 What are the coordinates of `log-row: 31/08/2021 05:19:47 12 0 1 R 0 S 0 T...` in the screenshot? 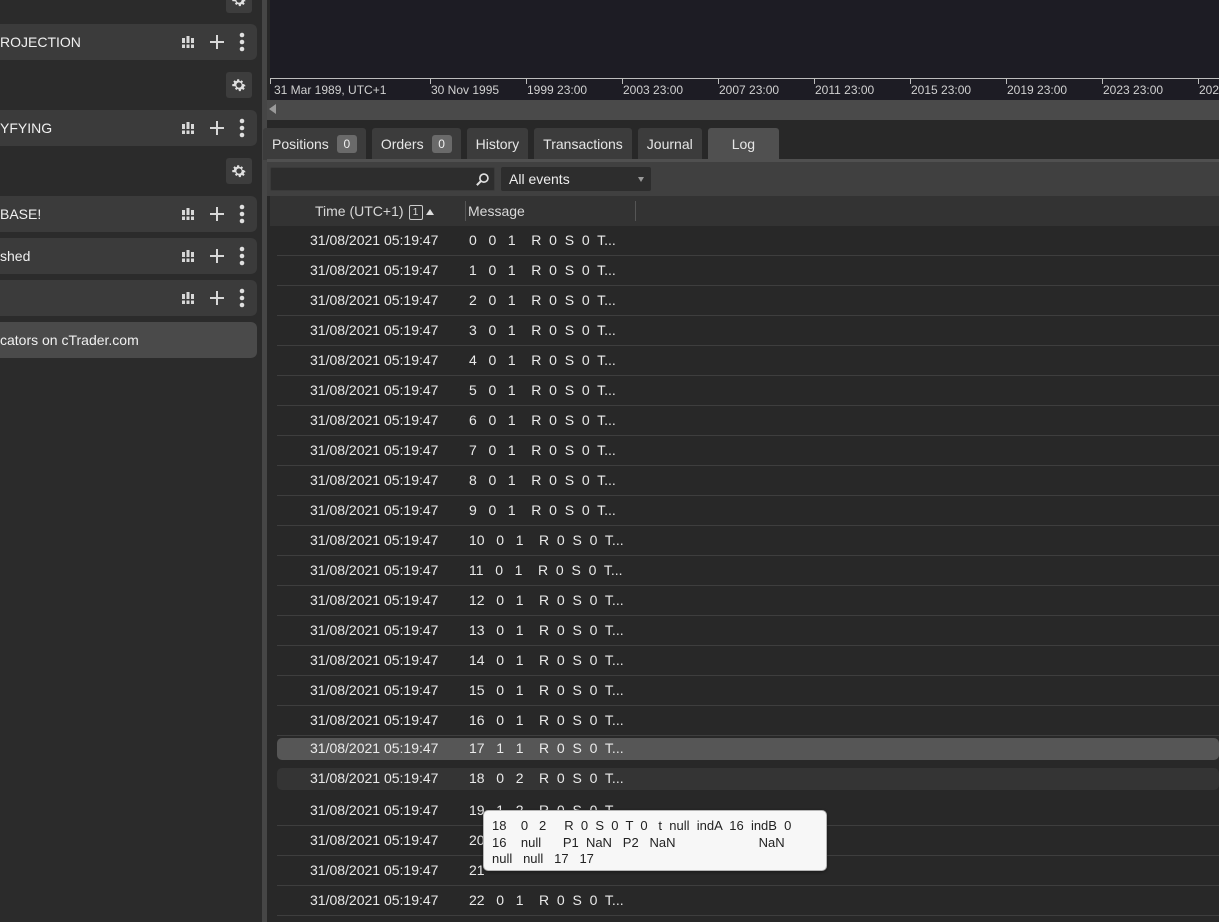 It's located at (748, 601).